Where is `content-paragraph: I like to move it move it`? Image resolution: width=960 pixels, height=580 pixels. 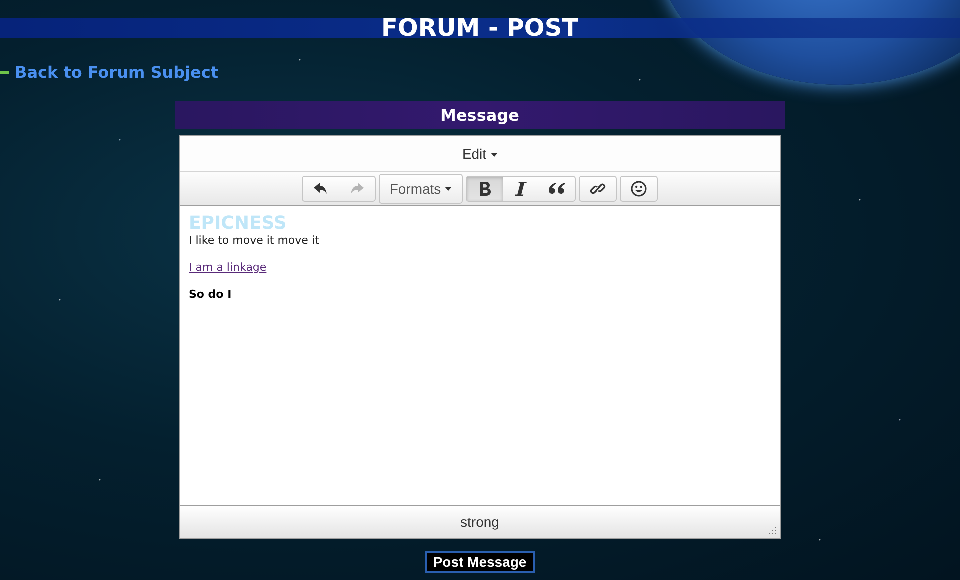
content-paragraph: I like to move it move it is located at coordinates (254, 240).